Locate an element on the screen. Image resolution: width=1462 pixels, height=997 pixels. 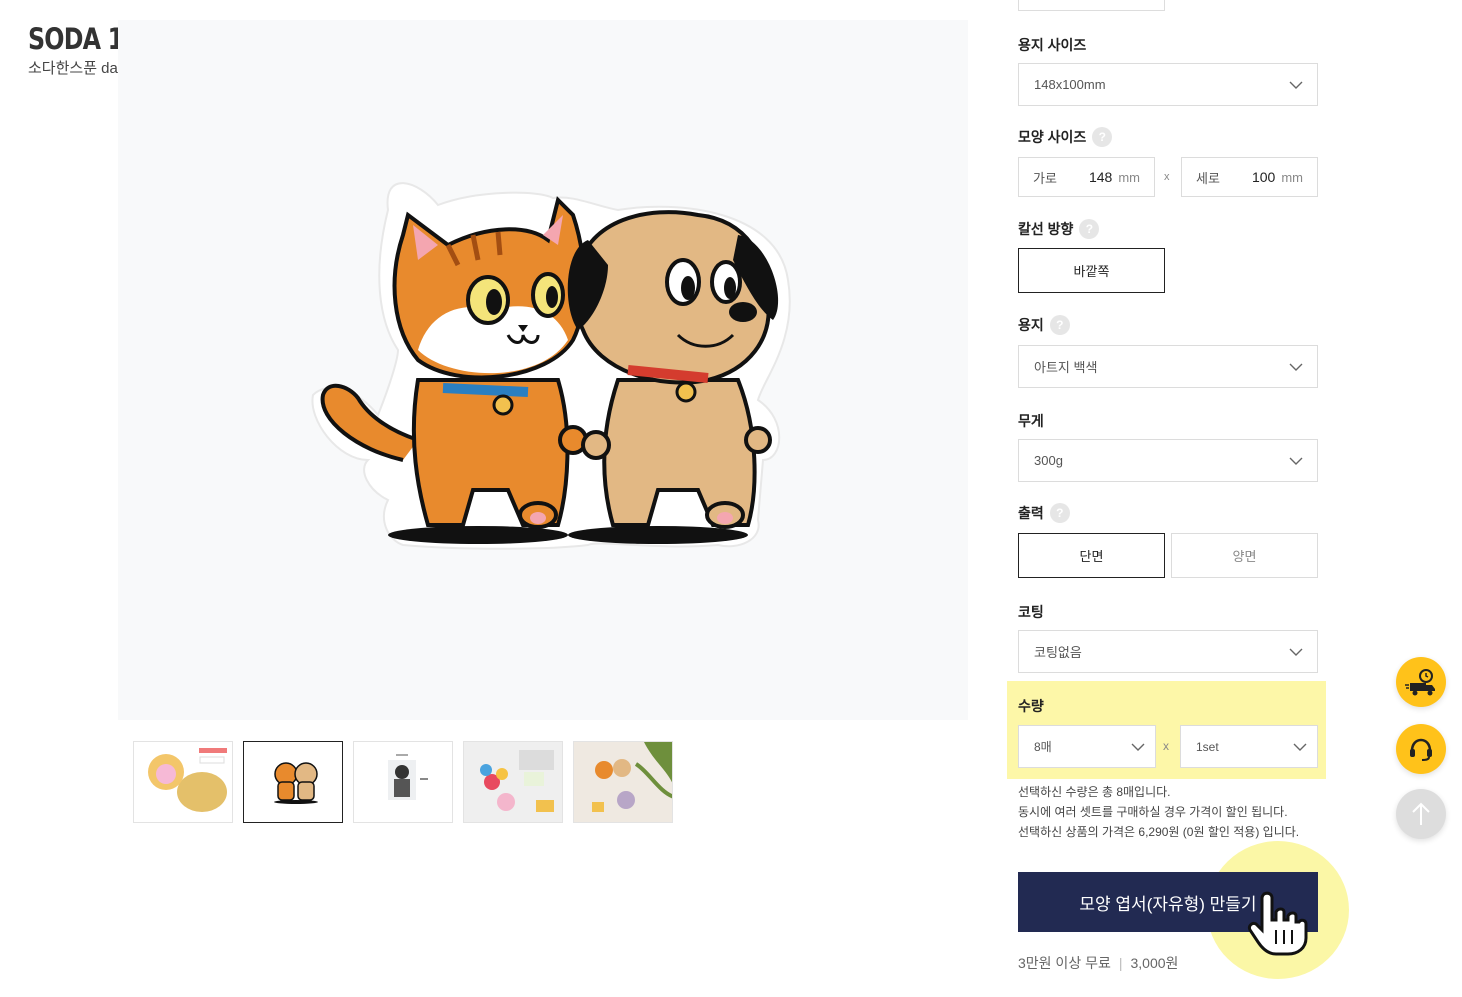
previous-field-box is located at coordinates (1091, 5).